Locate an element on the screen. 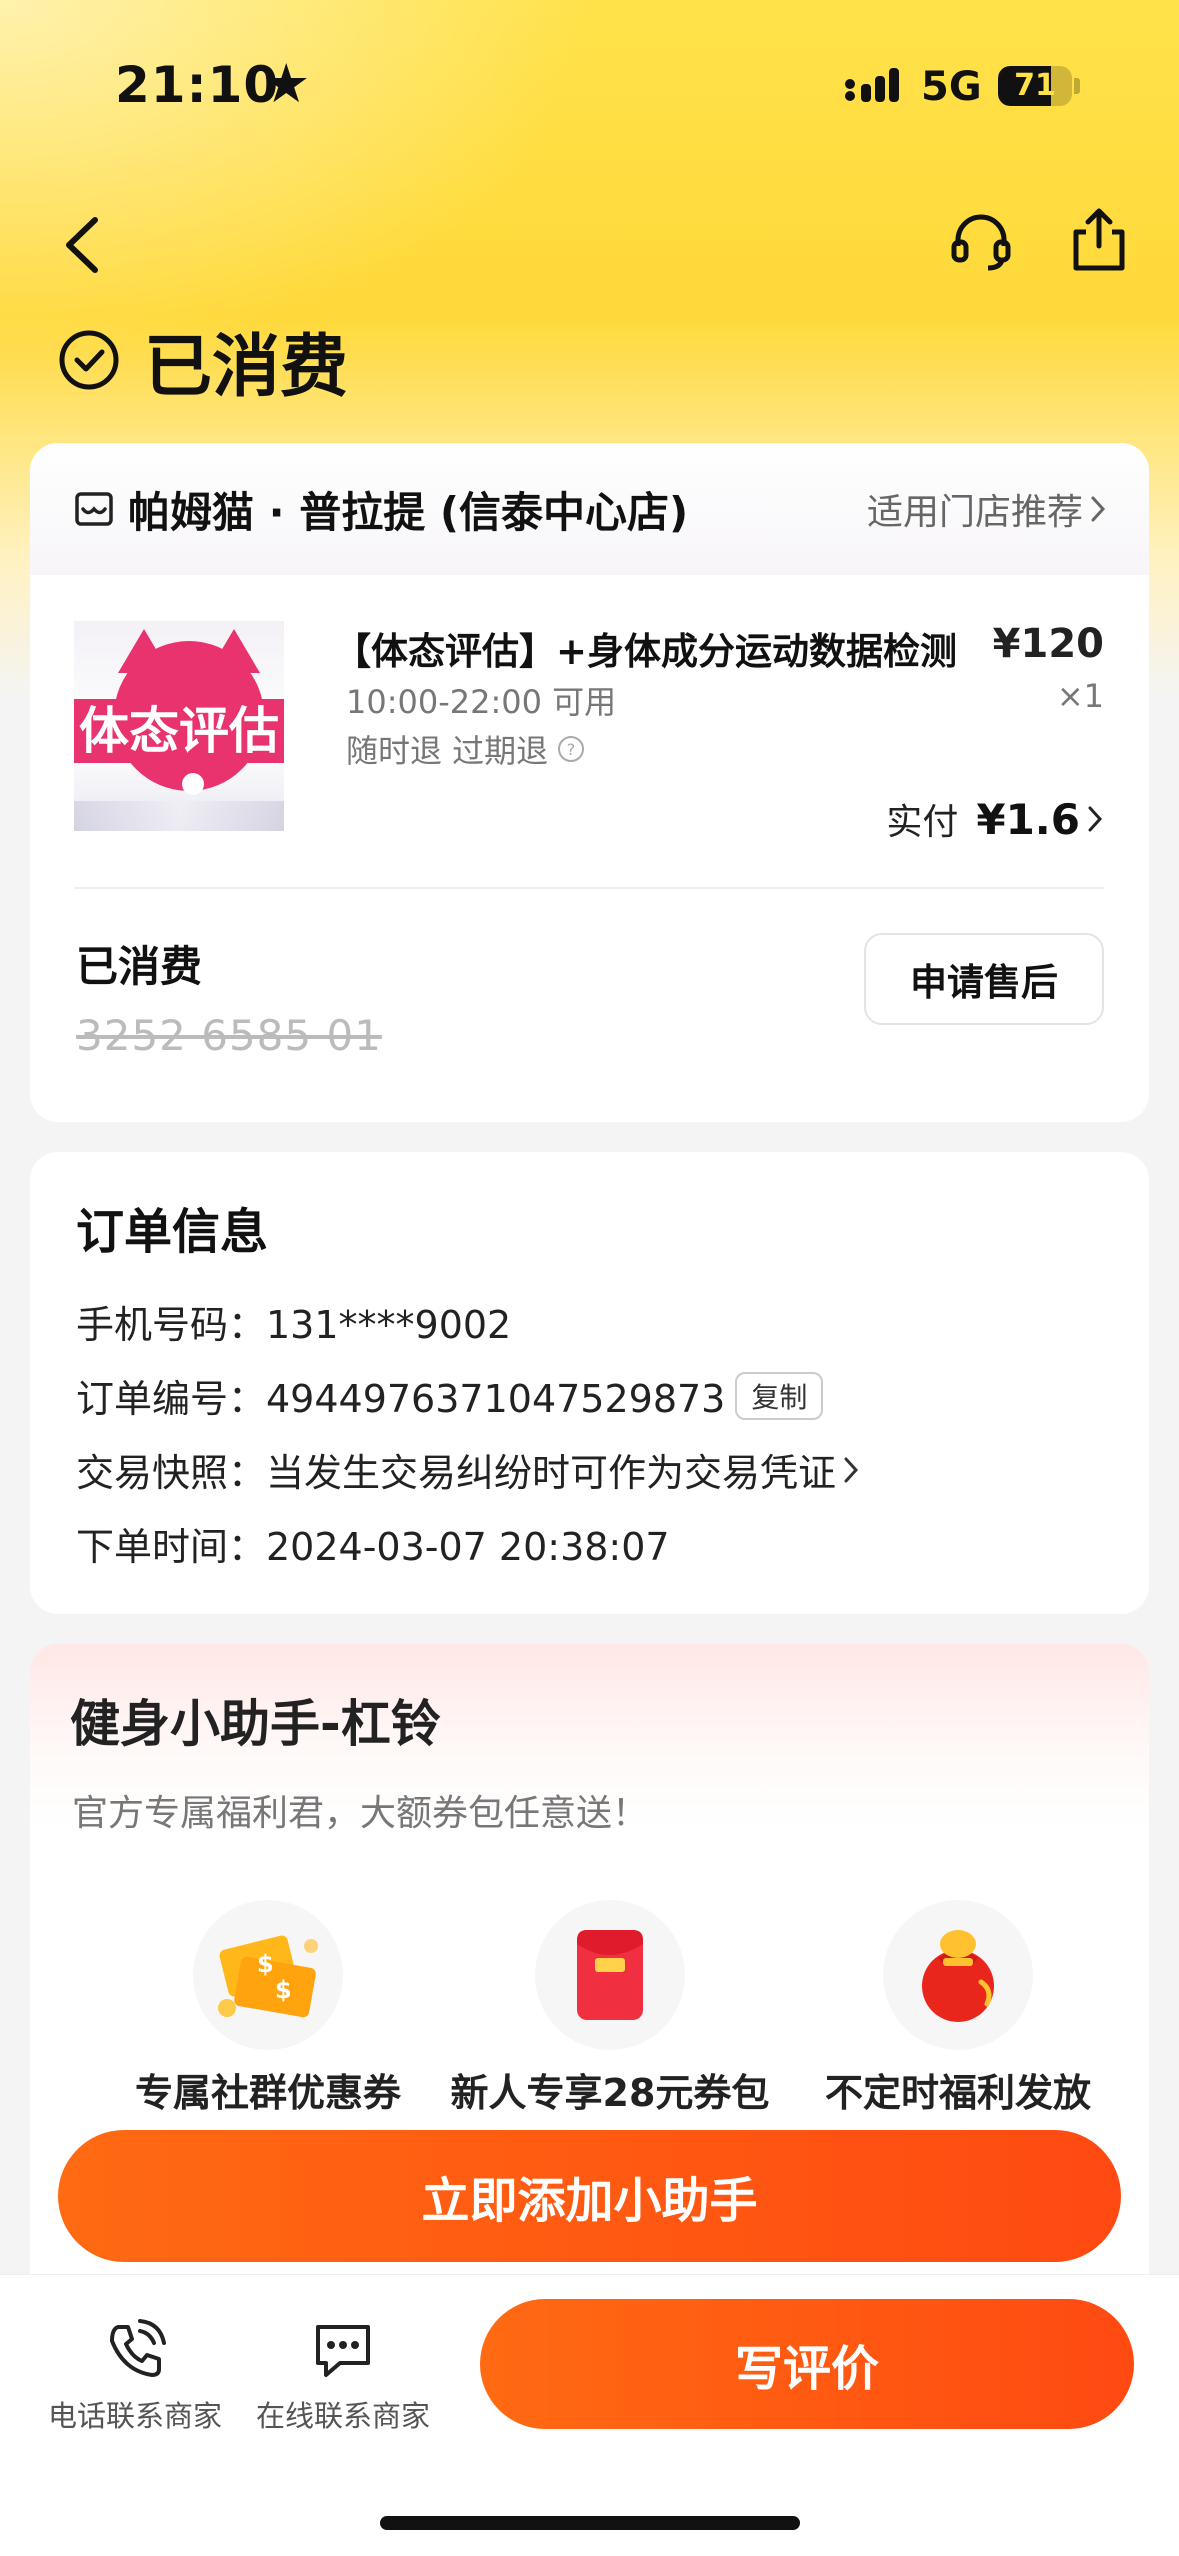 Image resolution: width=1179 pixels, height=2556 pixels. product-title: 【体态评估】+身体成分运动数据检测 is located at coordinates (646, 651).